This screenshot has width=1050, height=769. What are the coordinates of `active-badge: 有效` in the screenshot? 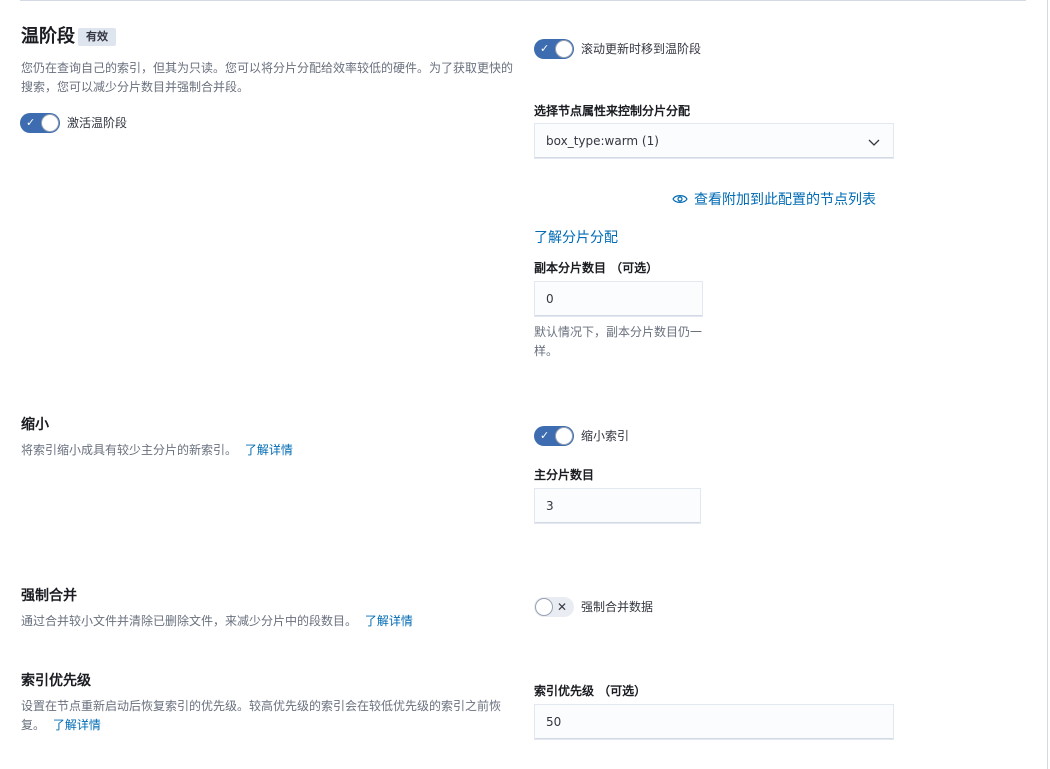 It's located at (97, 37).